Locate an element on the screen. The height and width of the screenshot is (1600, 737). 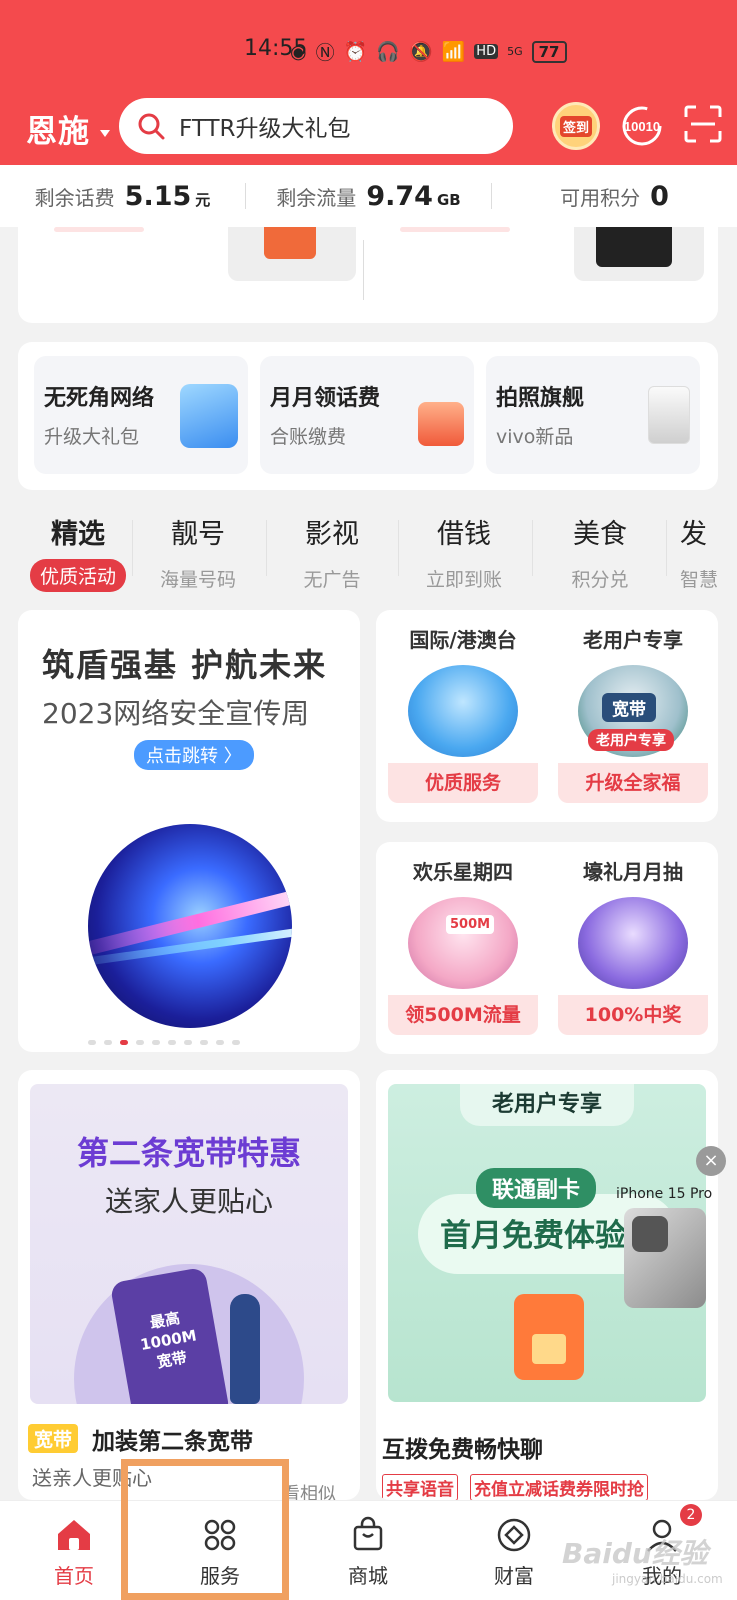
product-image-phone is located at coordinates (639, 254).